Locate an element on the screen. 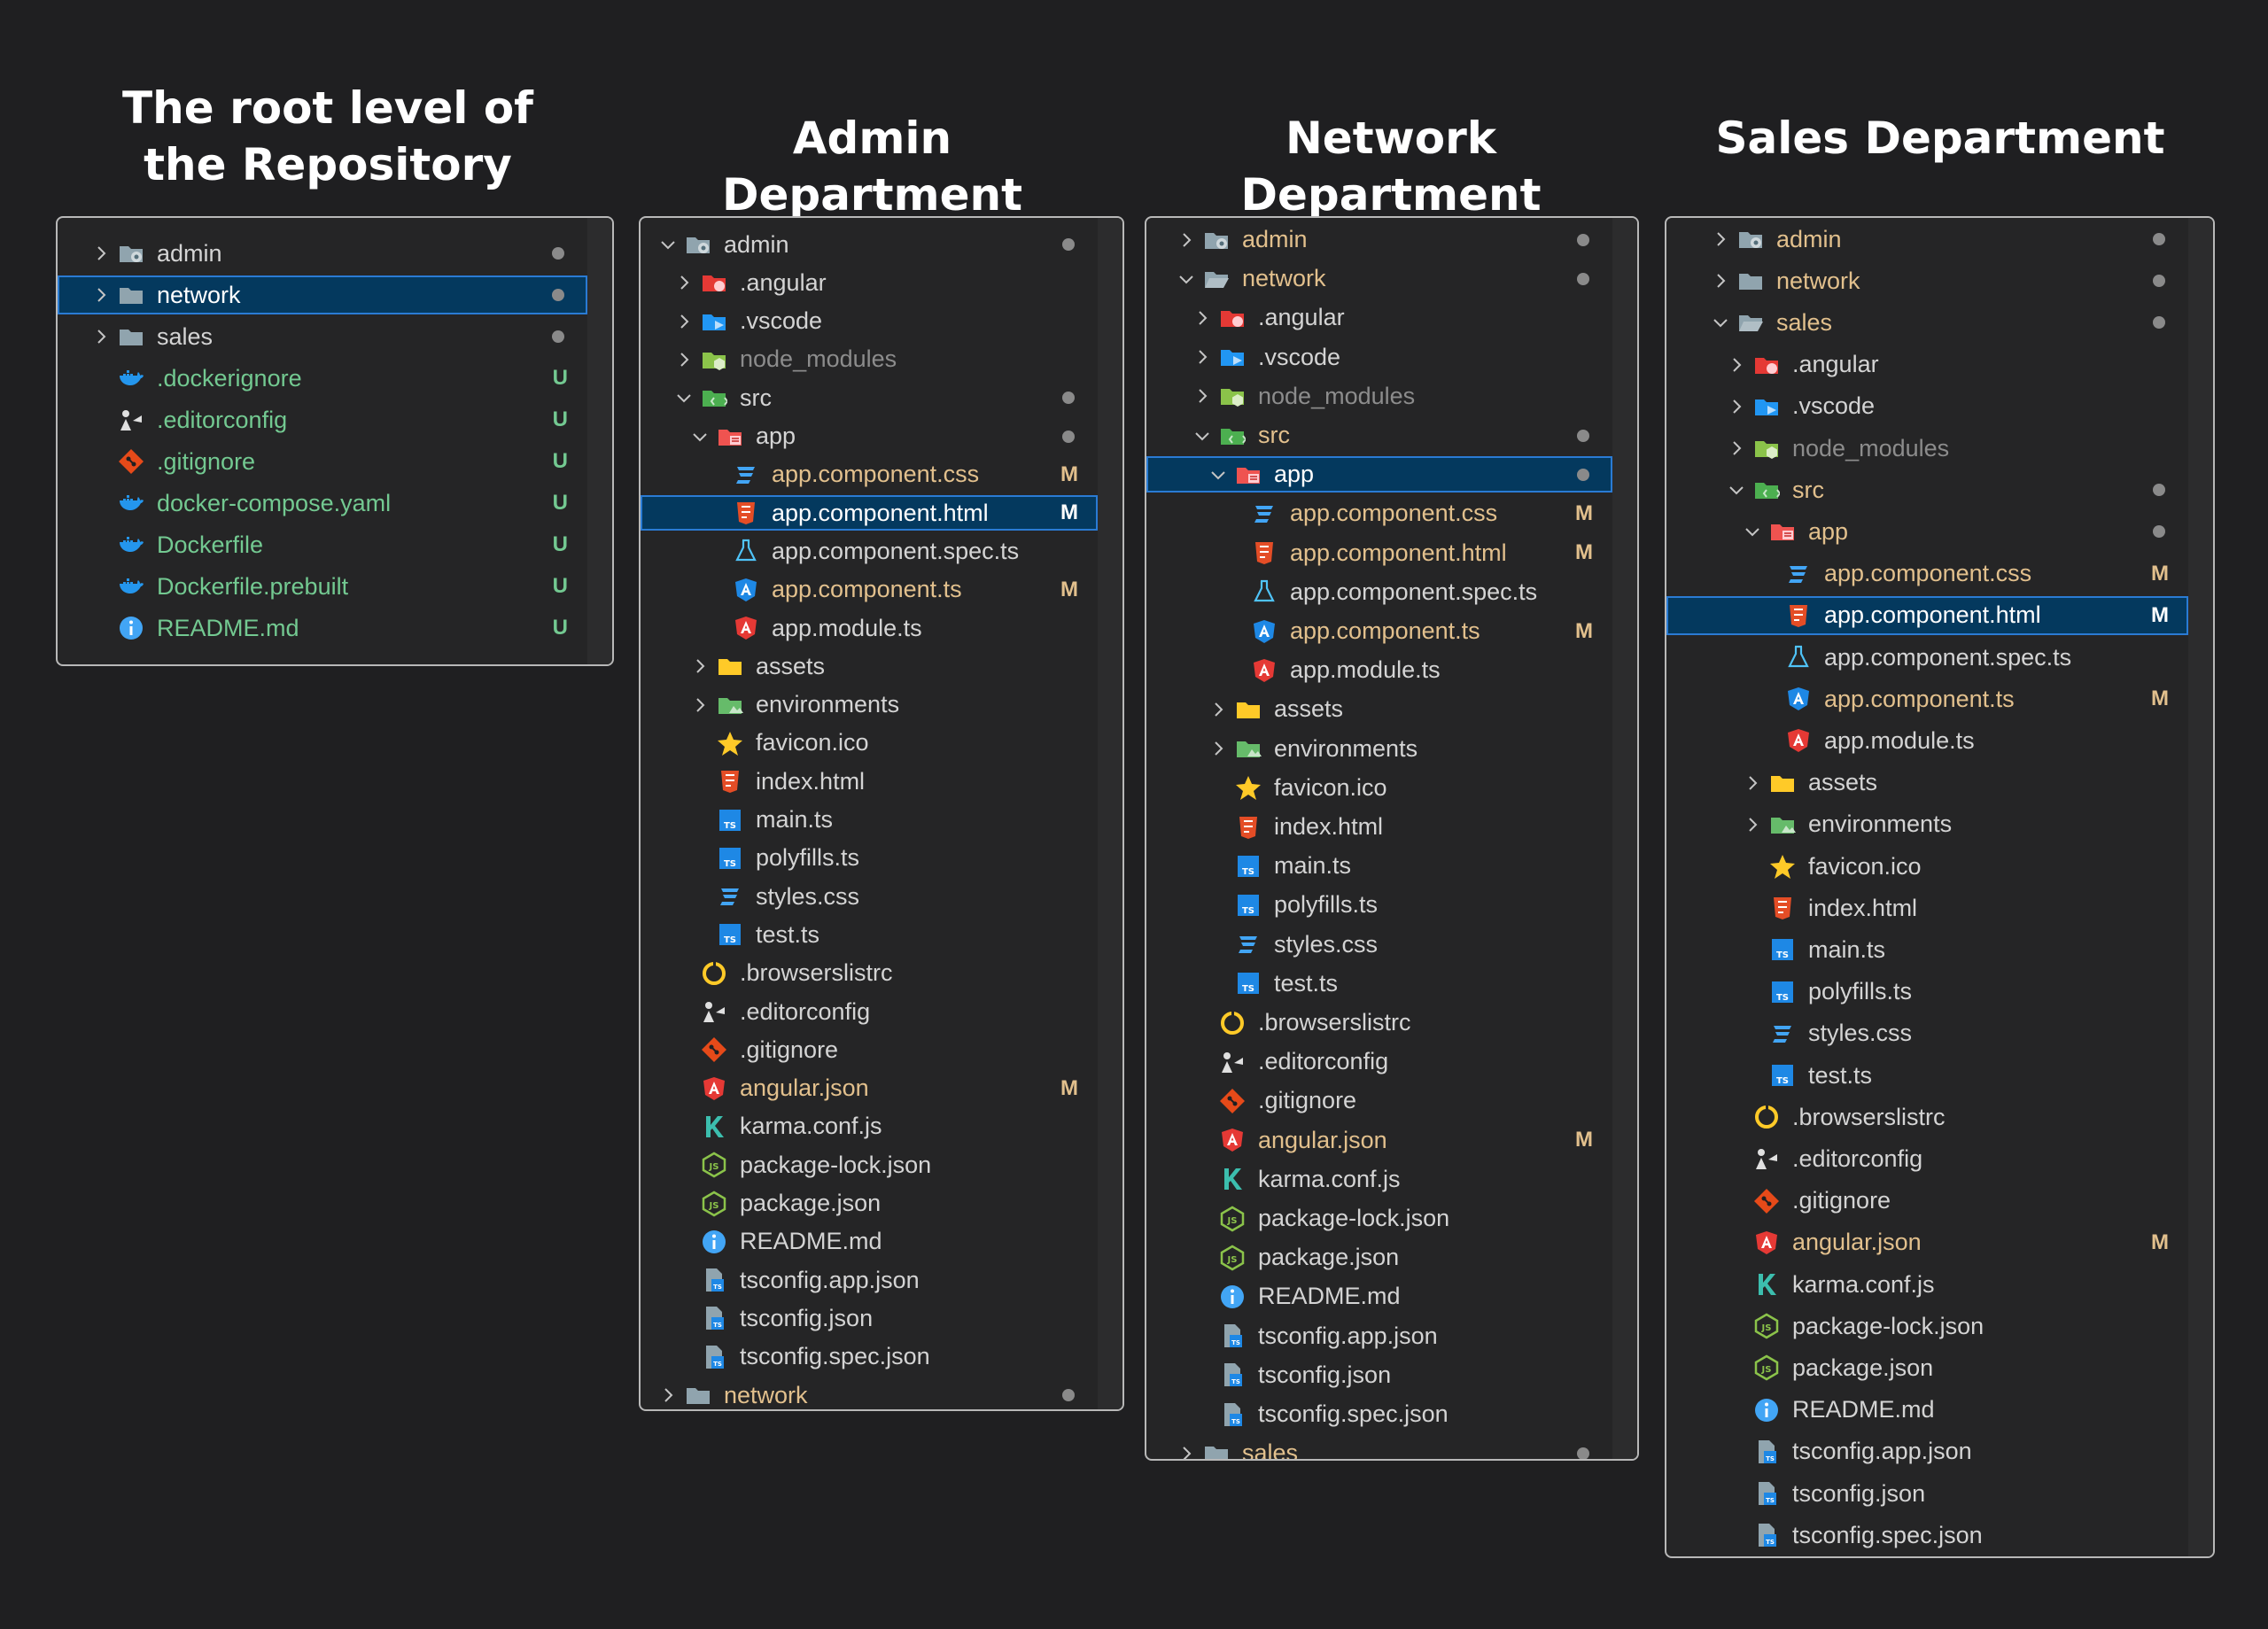 The width and height of the screenshot is (2268, 1629). file-item: Dockerfile.prebuilt U is located at coordinates (322, 586).